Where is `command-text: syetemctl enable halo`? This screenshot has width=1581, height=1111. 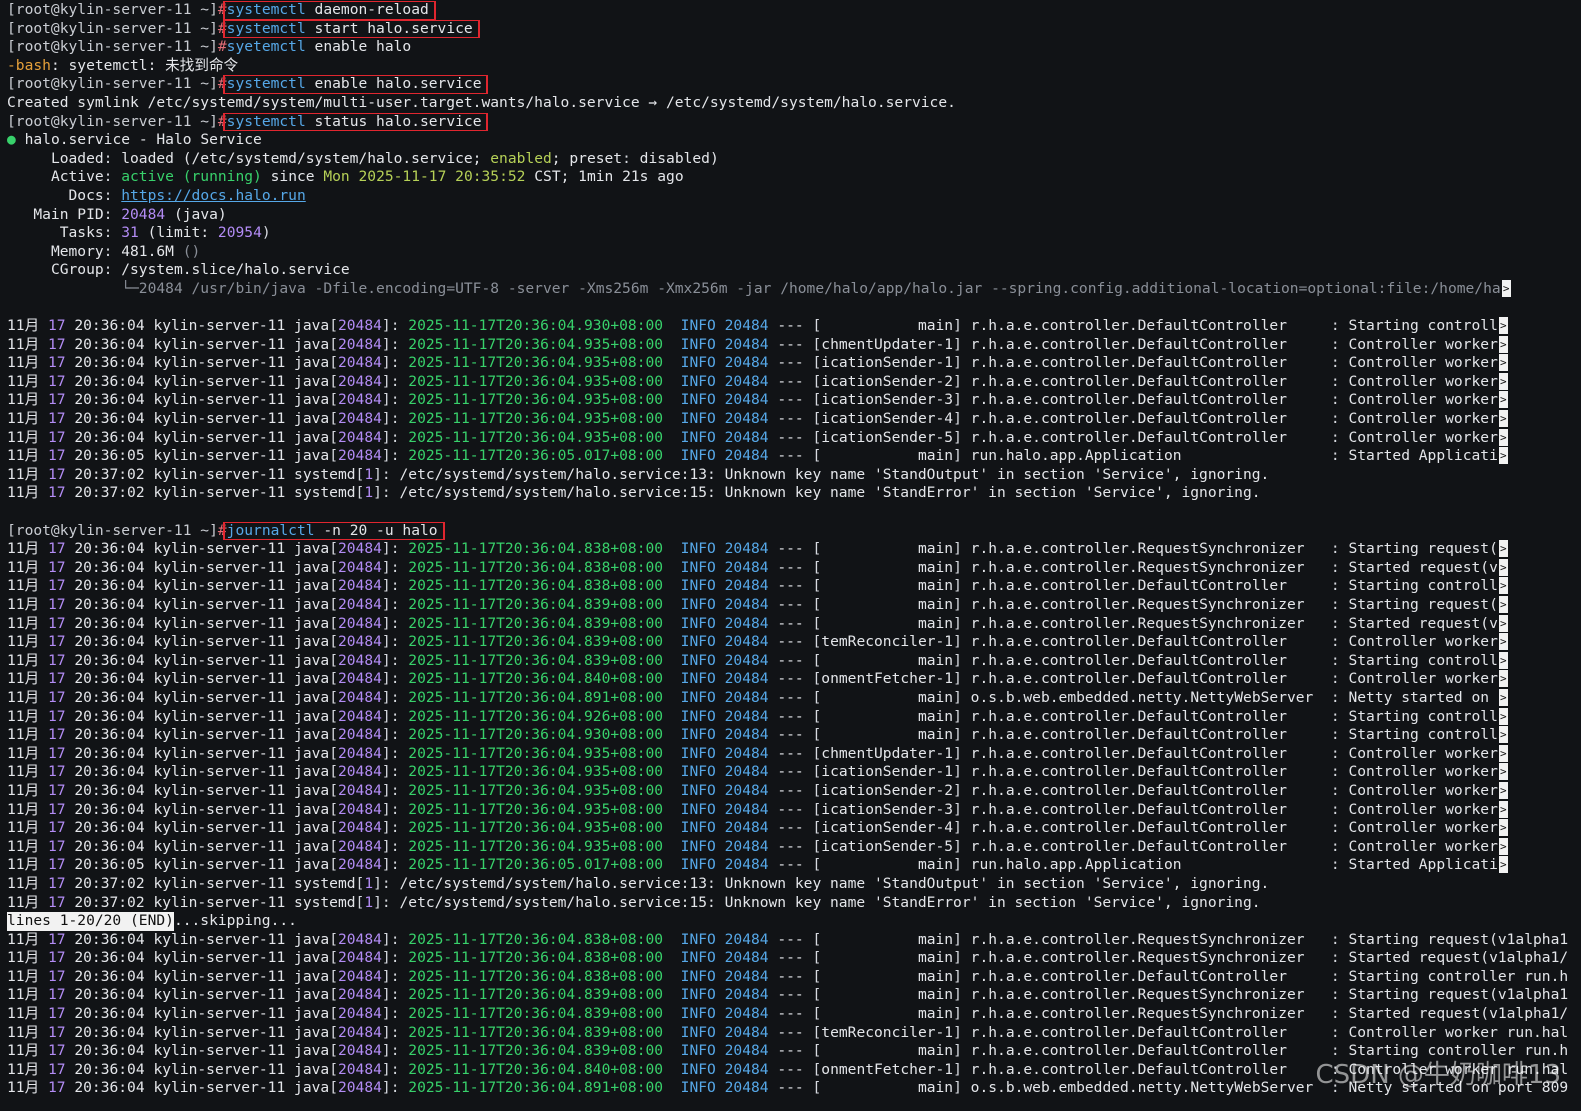
command-text: syetemctl enable halo is located at coordinates (319, 46).